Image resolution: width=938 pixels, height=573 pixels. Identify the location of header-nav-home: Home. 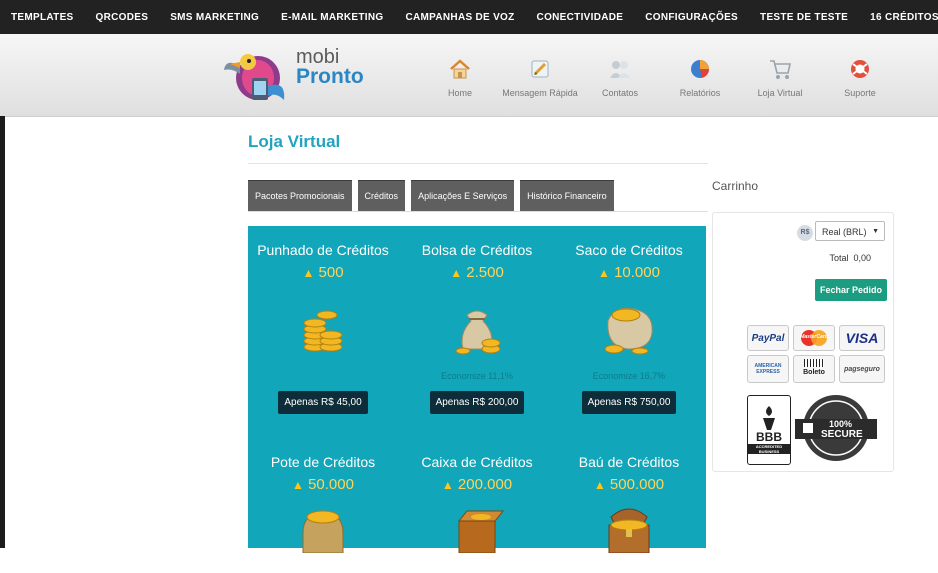
(460, 78).